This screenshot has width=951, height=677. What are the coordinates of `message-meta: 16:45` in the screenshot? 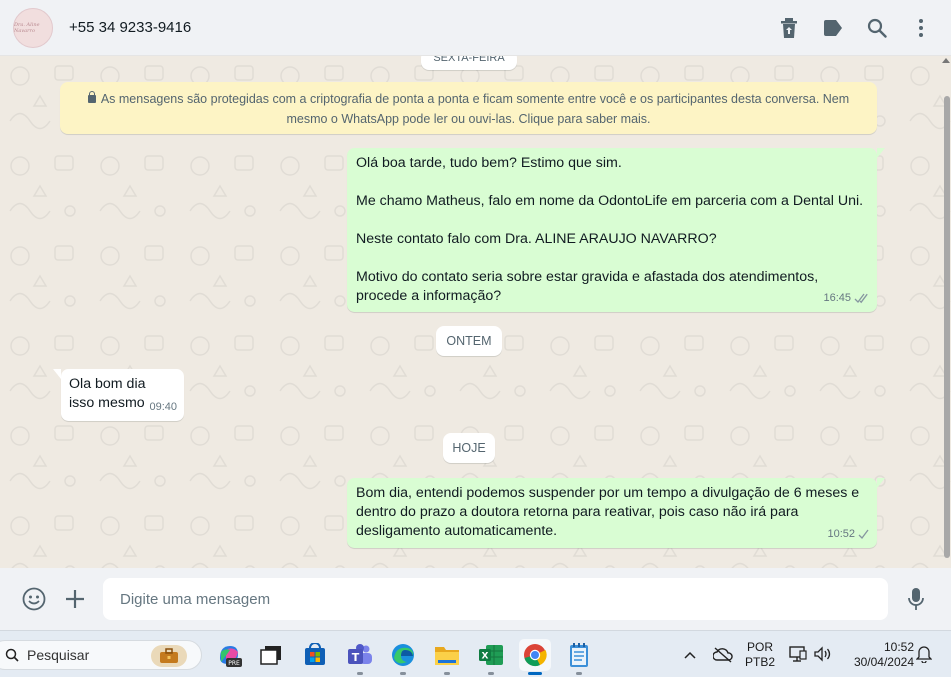 It's located at (846, 298).